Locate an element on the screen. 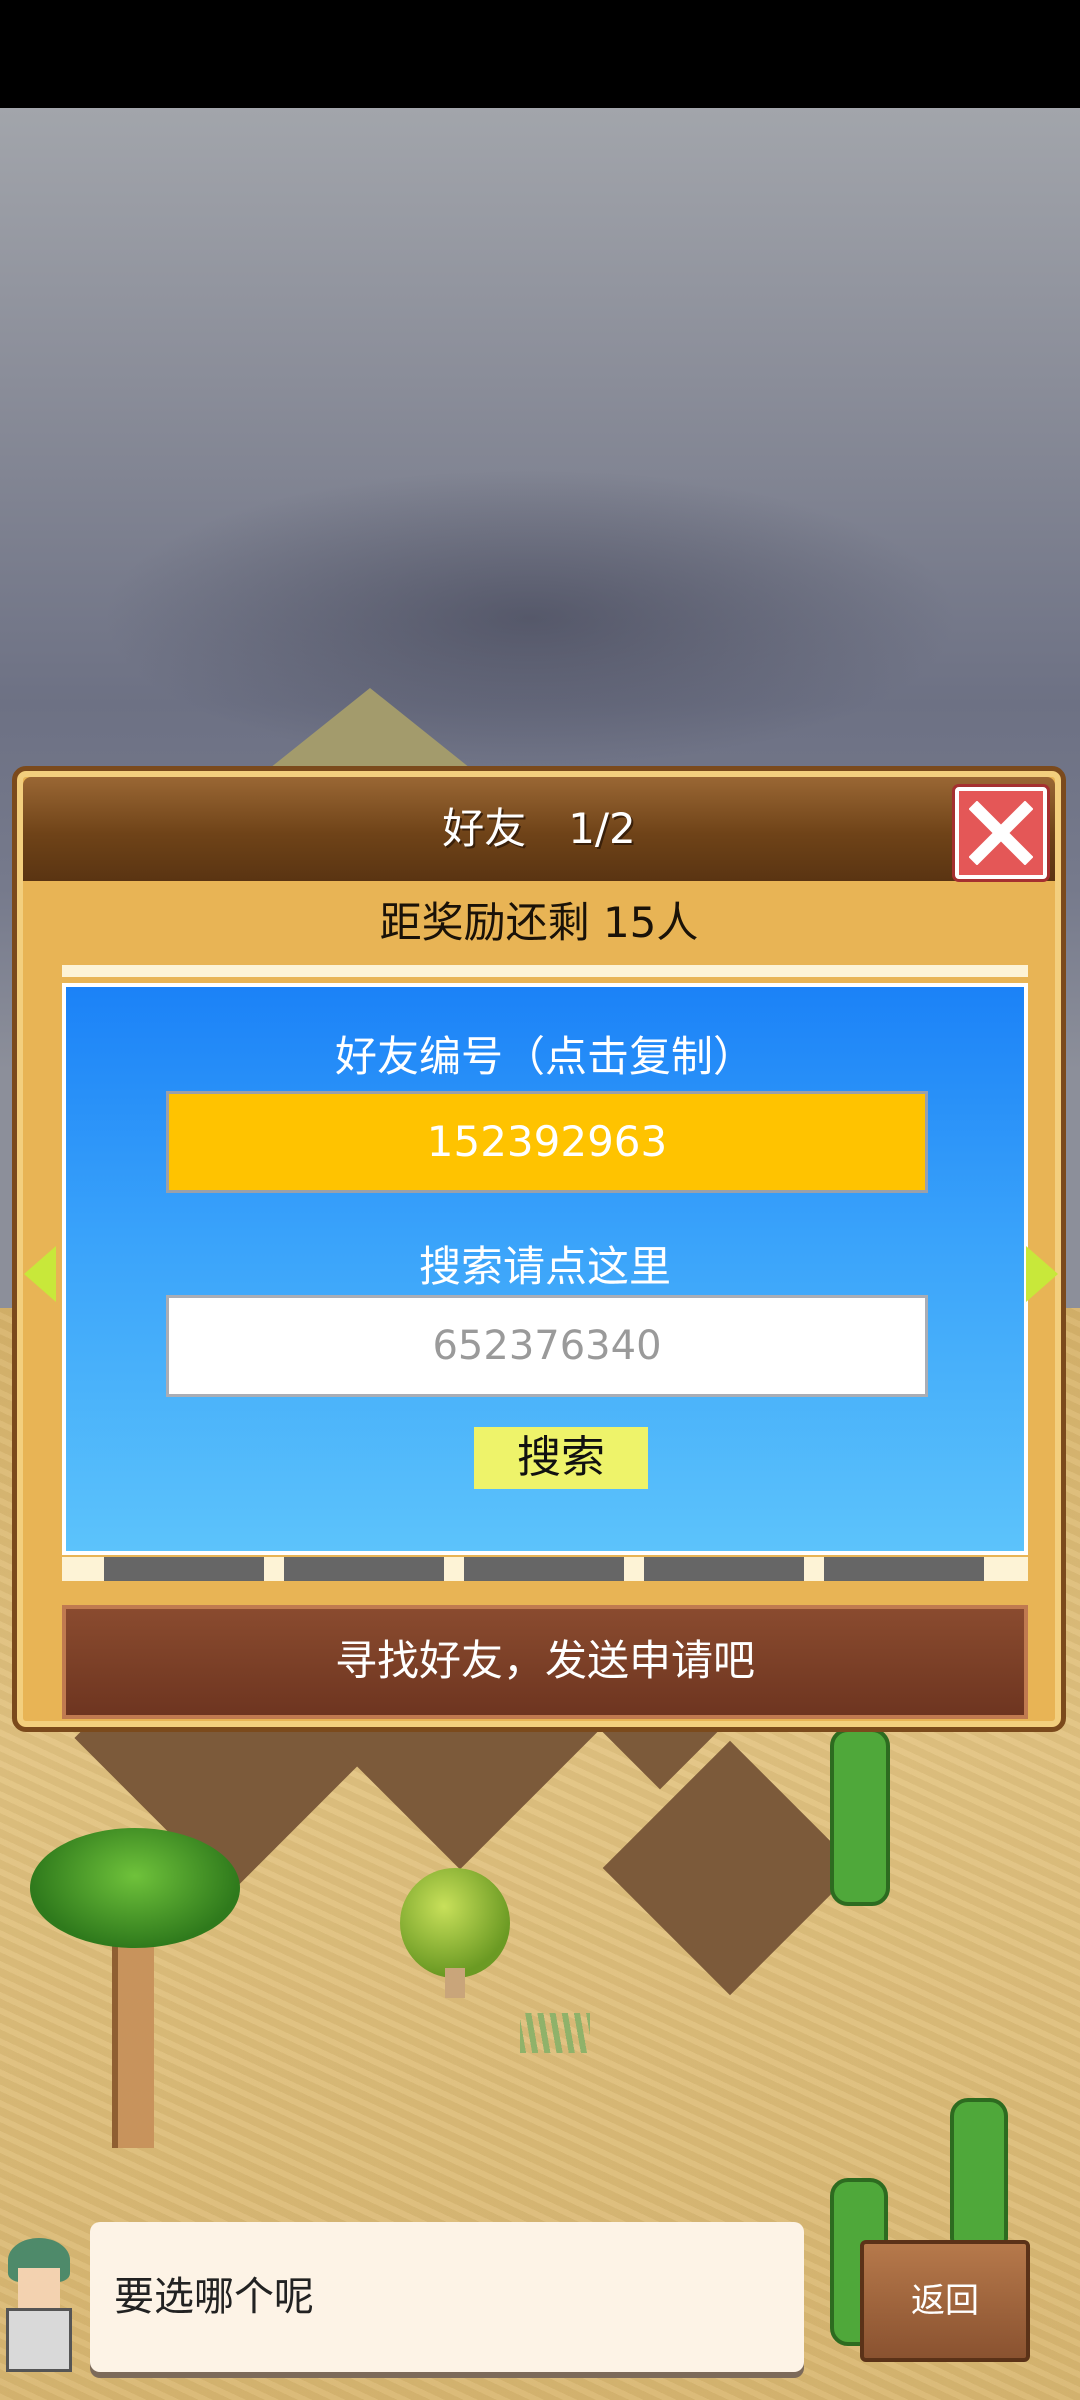  palm-tree-leaves is located at coordinates (135, 1888).